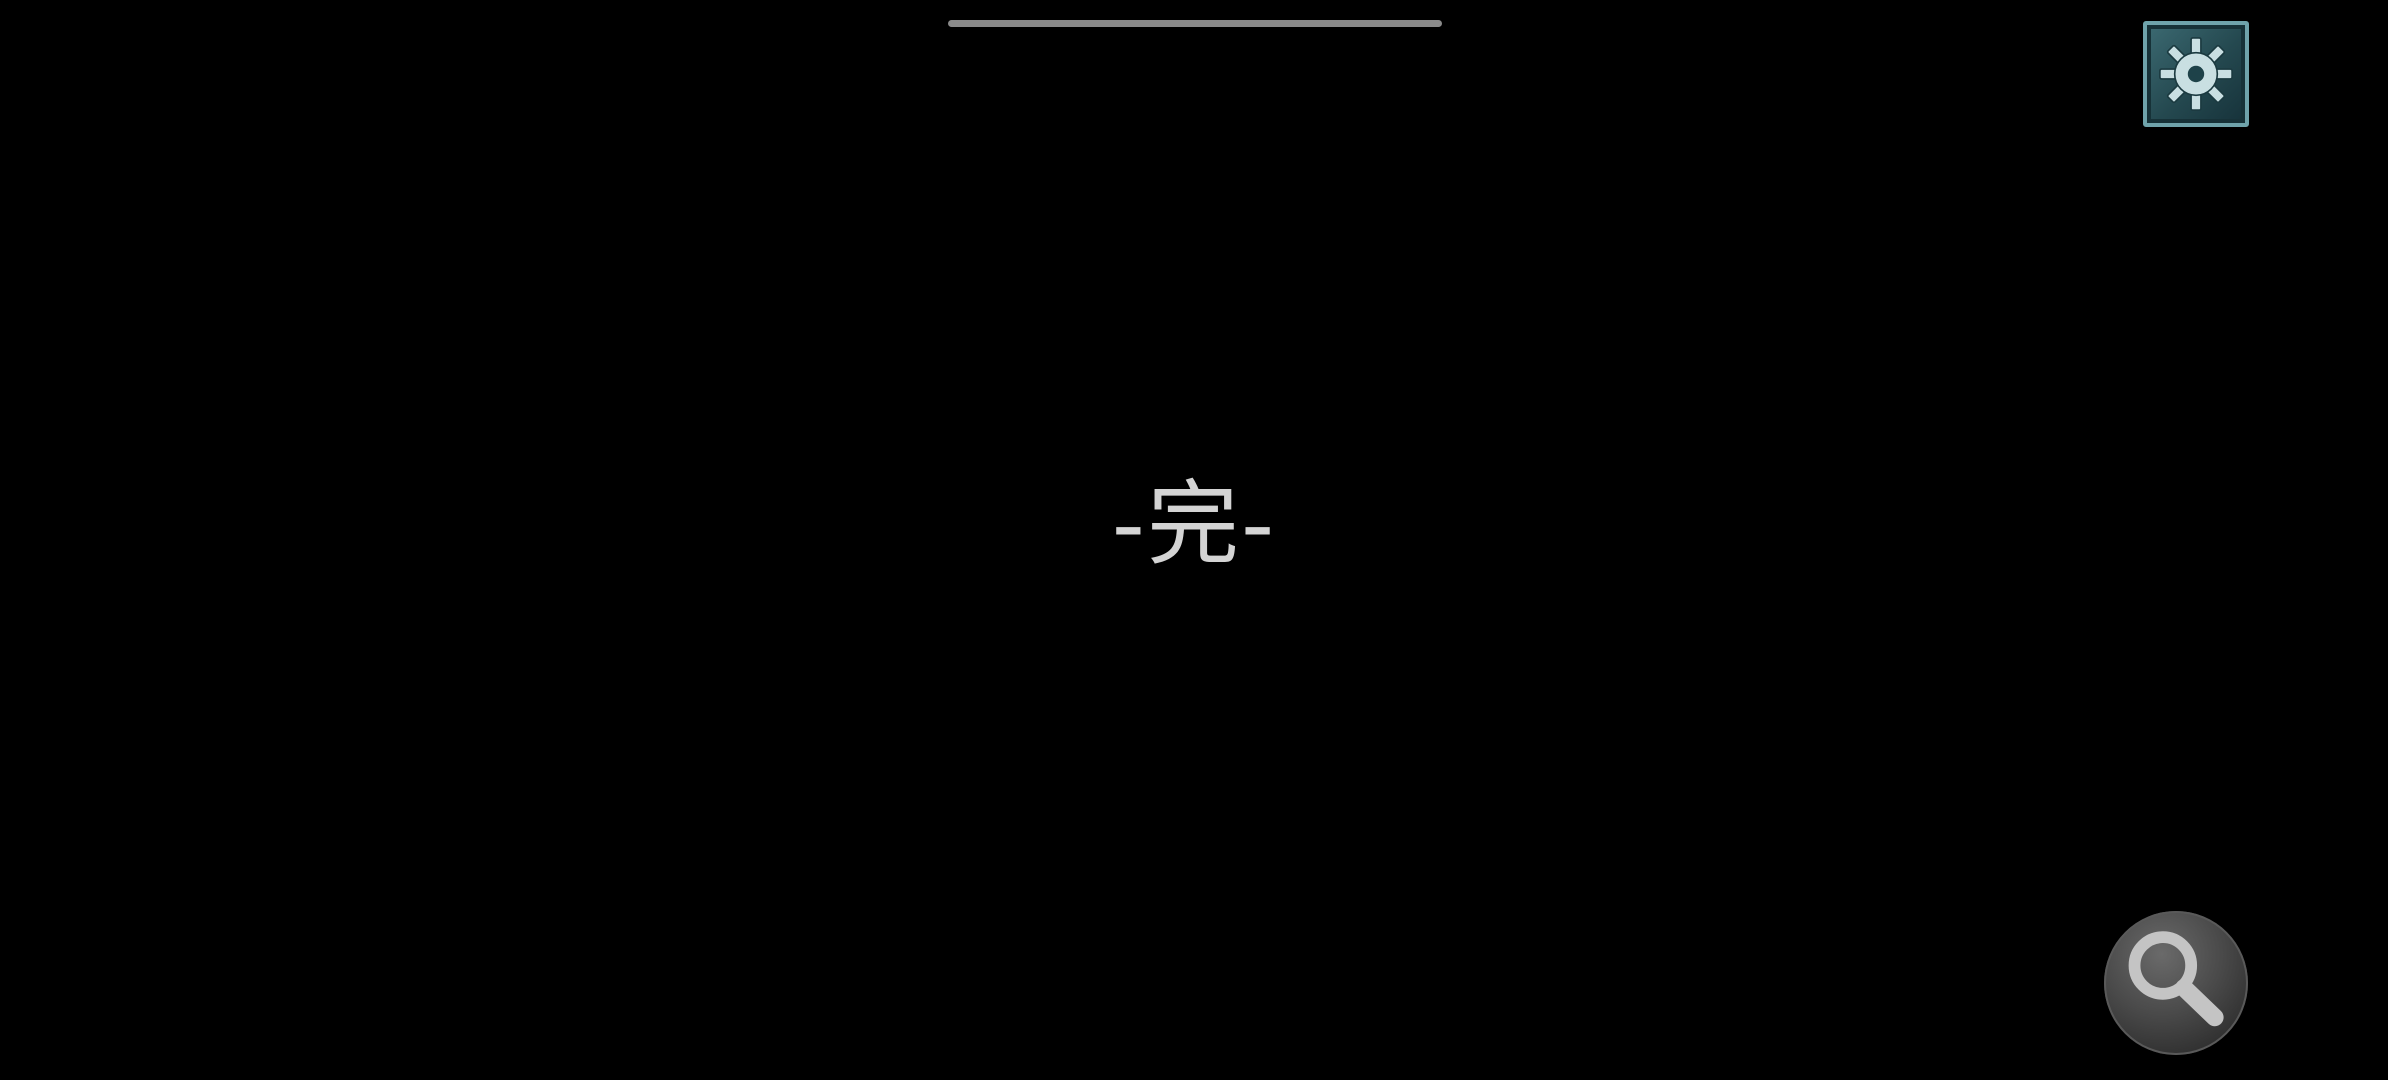  I want to click on home-indicator-bar, so click(1195, 23).